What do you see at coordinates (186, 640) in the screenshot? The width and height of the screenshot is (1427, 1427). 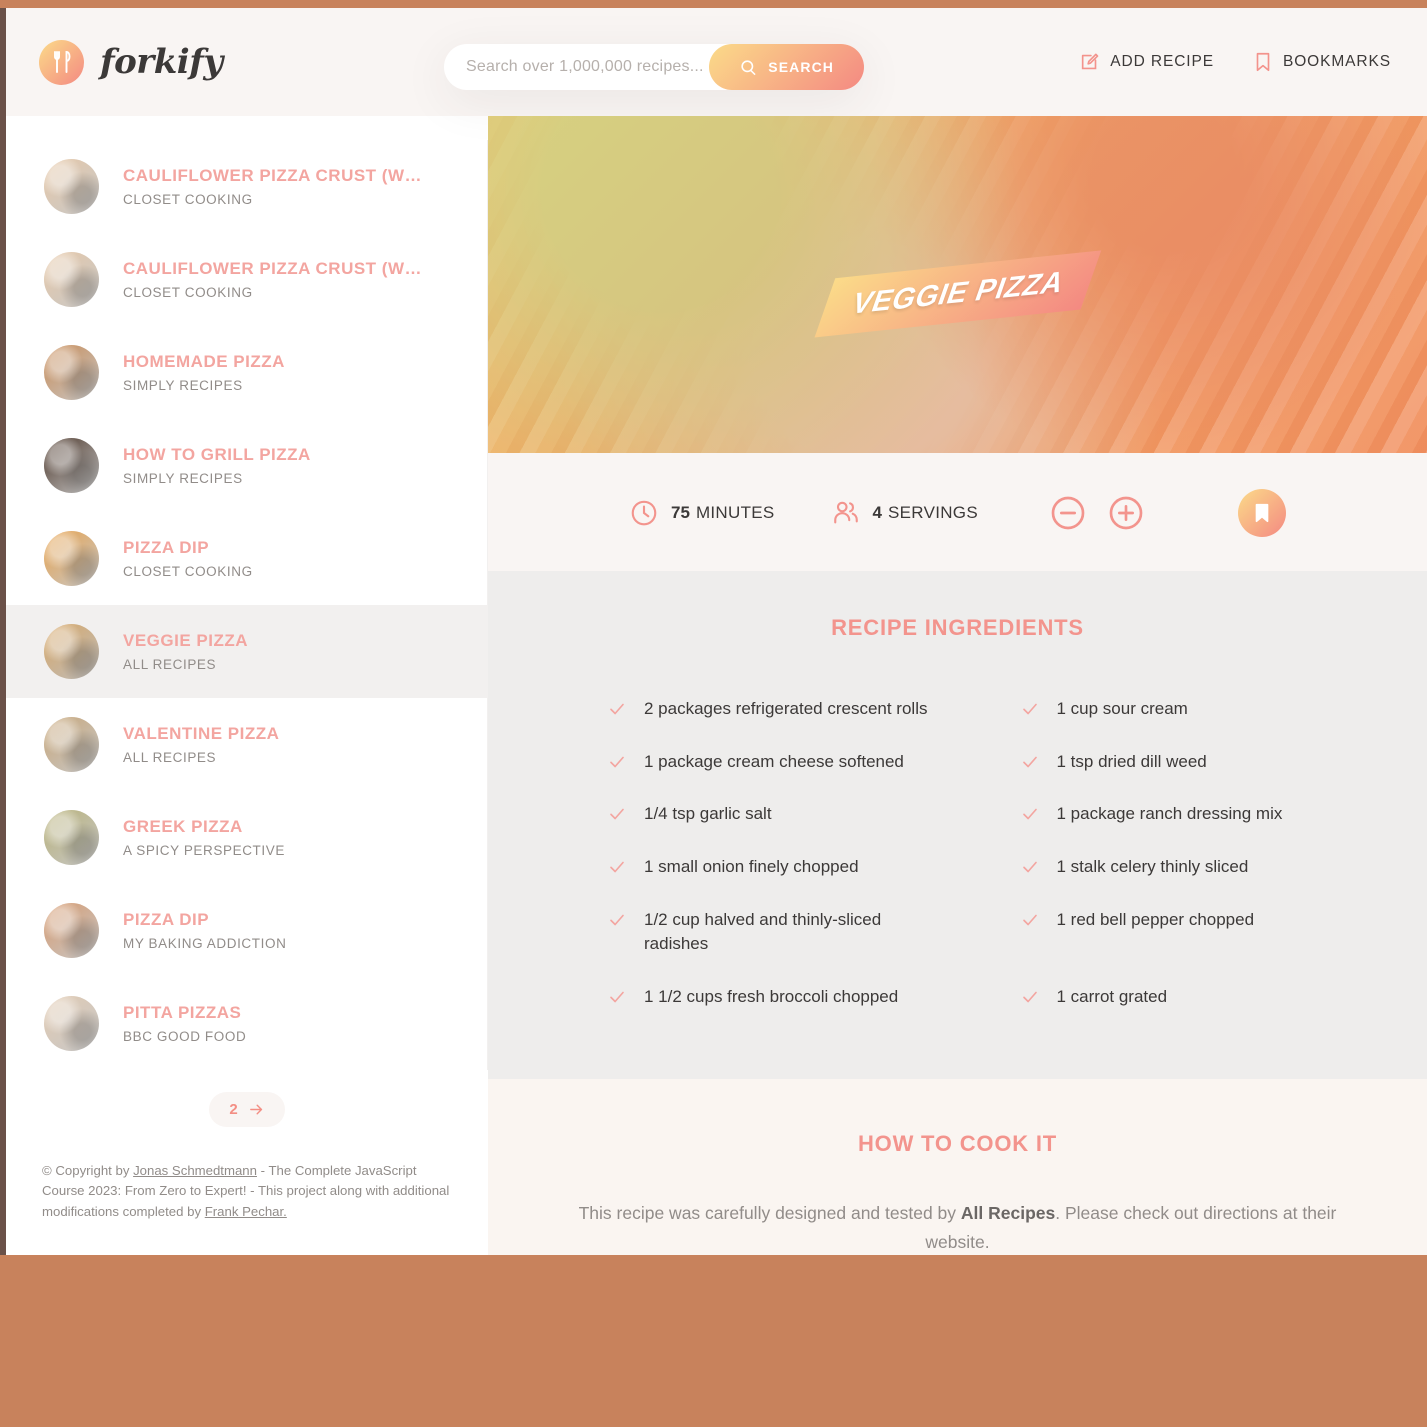 I see `result-title: VEGGIE PIZZA` at bounding box center [186, 640].